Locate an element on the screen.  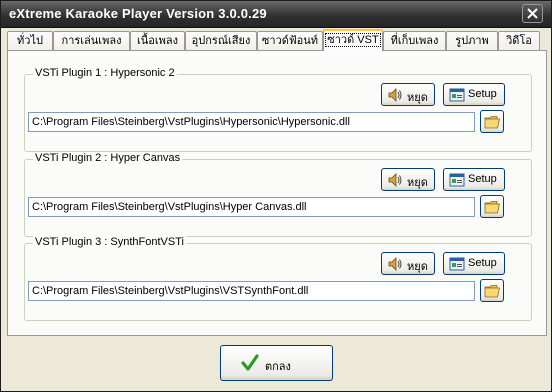
tab-label: ที่เก็บเพลง is located at coordinates (414, 41).